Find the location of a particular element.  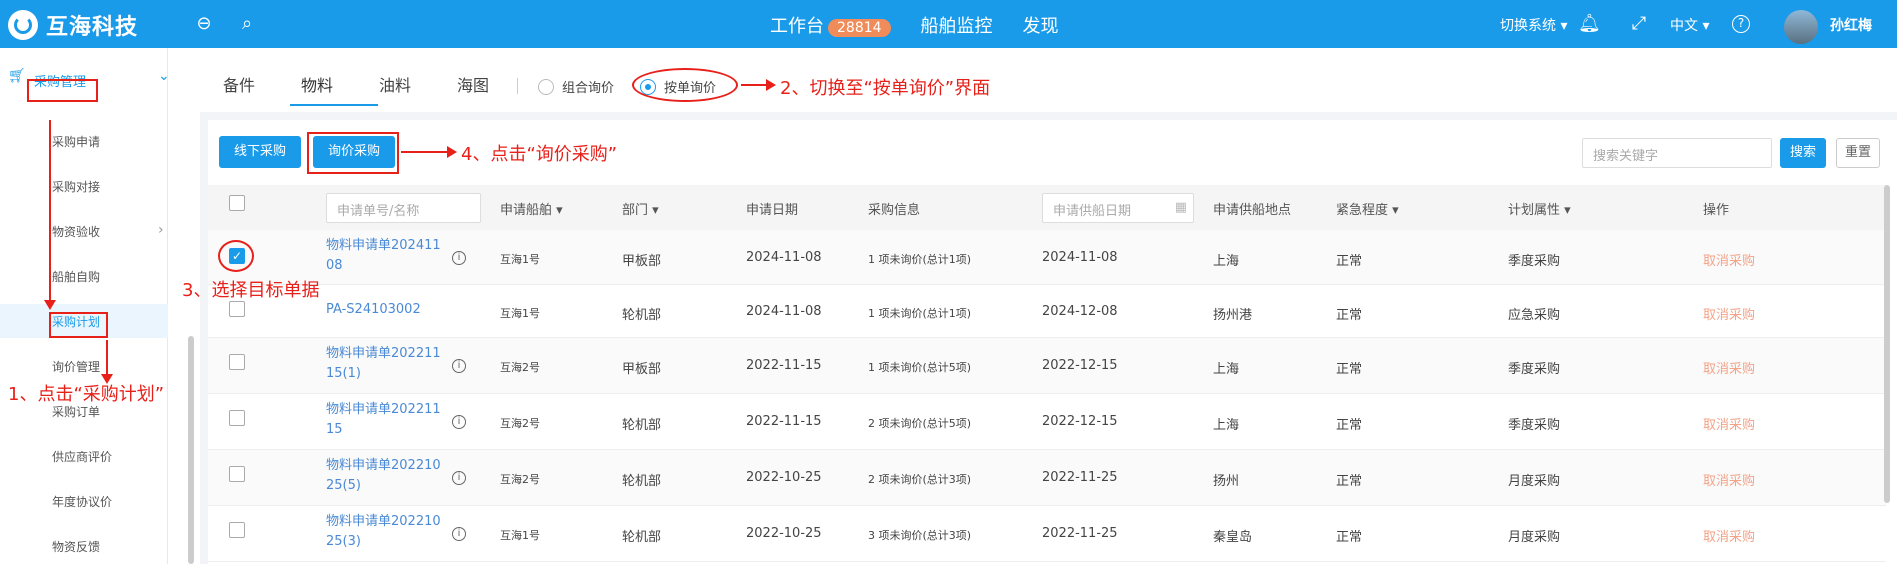

offline-purchase-button: 线下采购 is located at coordinates (260, 152).